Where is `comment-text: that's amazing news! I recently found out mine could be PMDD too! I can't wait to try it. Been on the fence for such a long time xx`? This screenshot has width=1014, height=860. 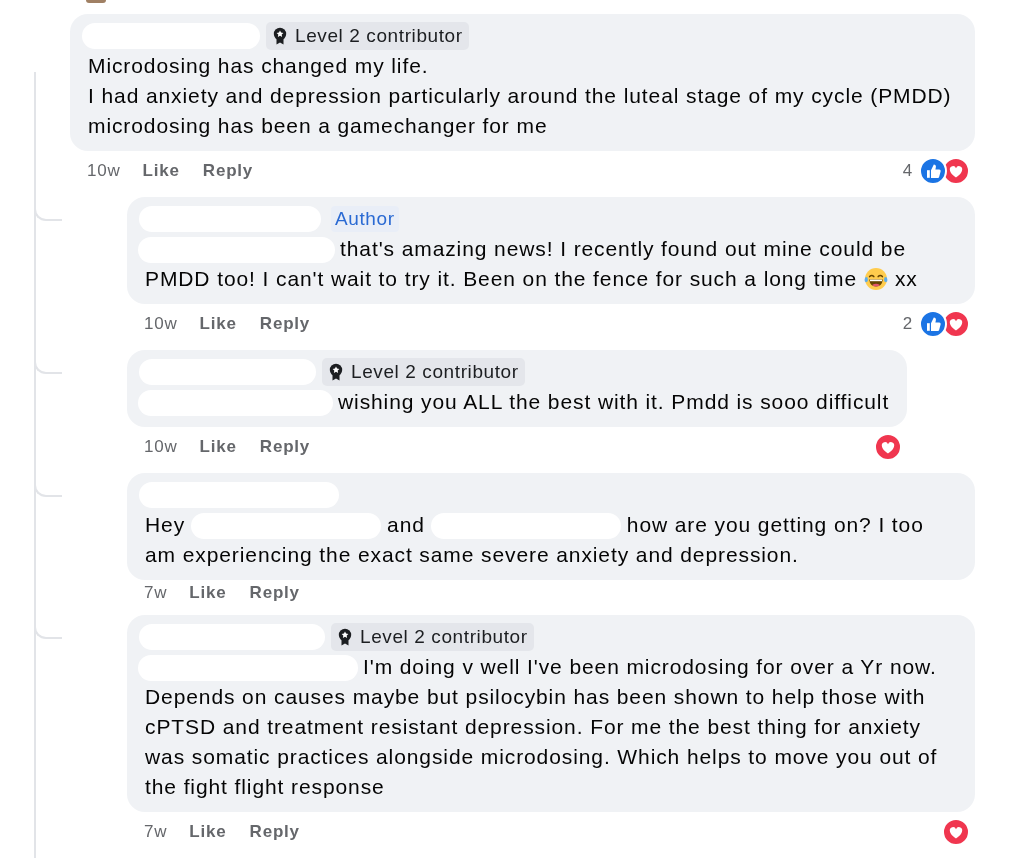
comment-text: that's amazing news! I recently found out mine could be PMDD too! I can't wait to try it. Been on the fence for such a long time xx is located at coordinates (551, 264).